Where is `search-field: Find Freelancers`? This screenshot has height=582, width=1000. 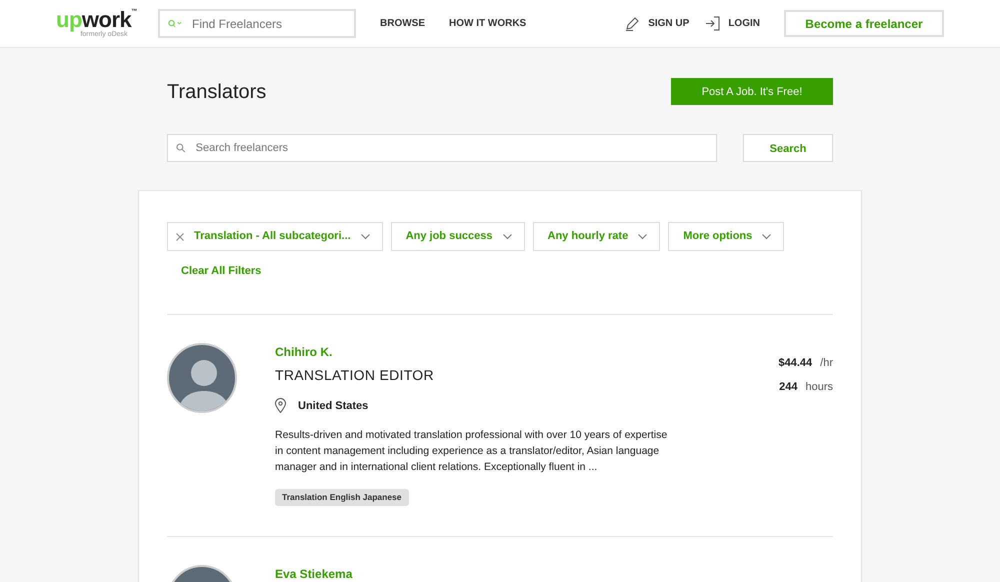
search-field: Find Freelancers is located at coordinates (257, 23).